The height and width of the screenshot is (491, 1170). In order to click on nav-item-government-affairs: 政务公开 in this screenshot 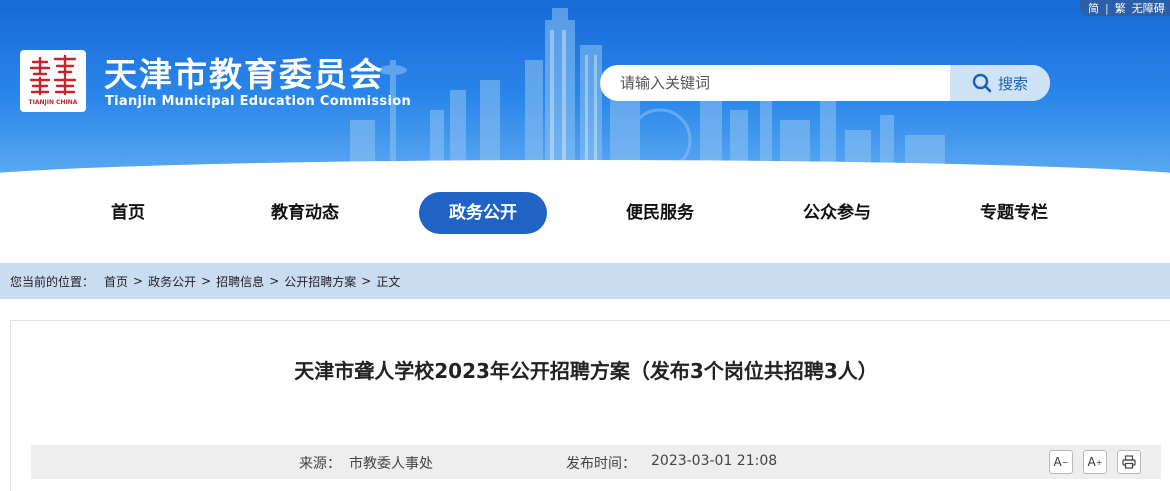, I will do `click(483, 213)`.